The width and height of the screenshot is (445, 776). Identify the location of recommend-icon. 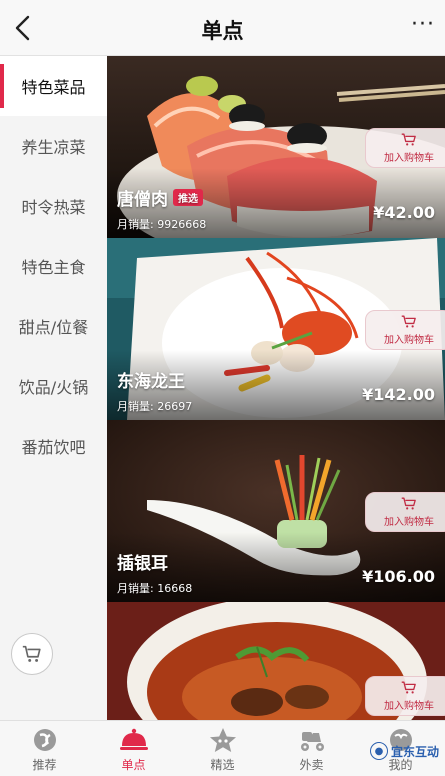
(44, 740).